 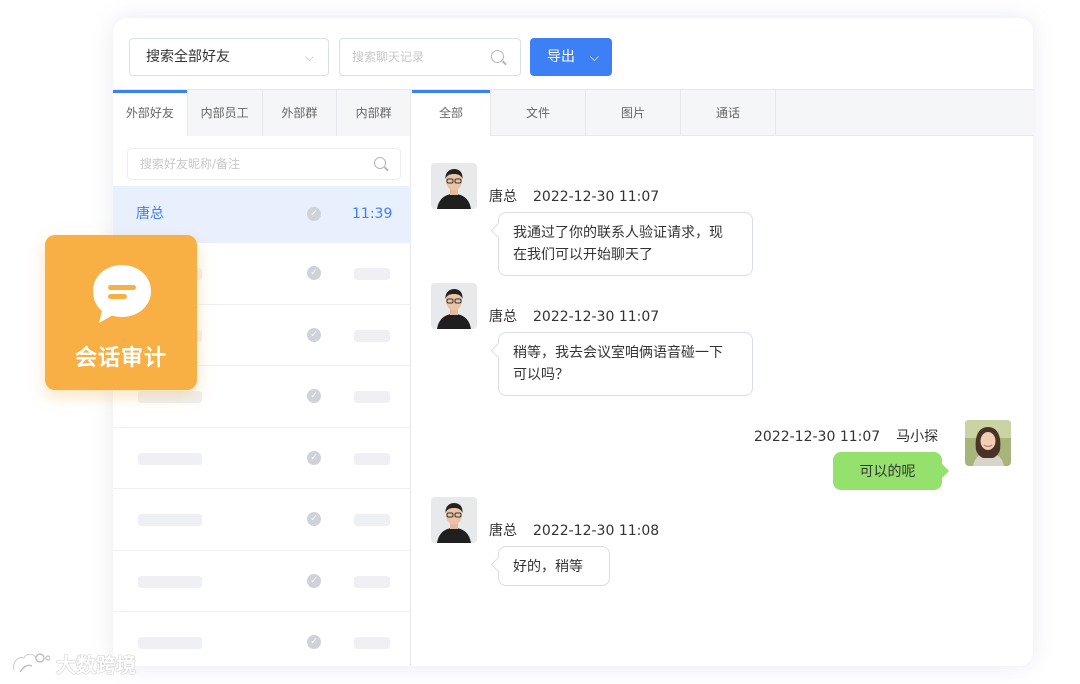 I want to click on toolbar: 搜索全部好友 ⌵ 导出 ⌵, so click(x=573, y=54).